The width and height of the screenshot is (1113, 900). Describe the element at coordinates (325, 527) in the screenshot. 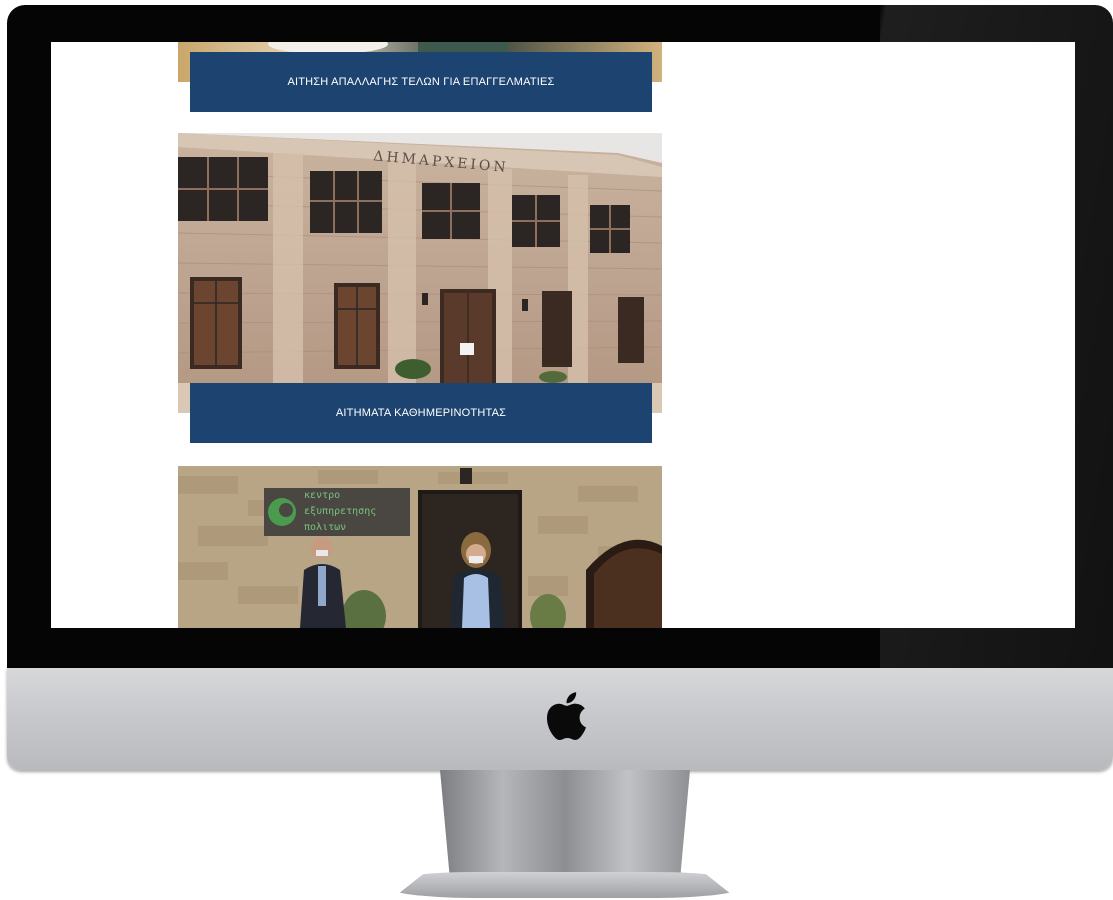

I see `svg-text: πολιτων` at that location.